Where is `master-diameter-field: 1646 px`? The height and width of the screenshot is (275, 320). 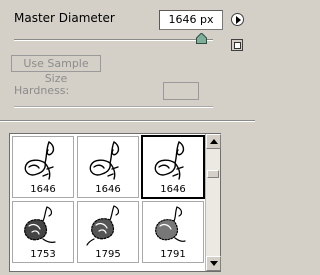
master-diameter-field: 1646 px is located at coordinates (191, 20).